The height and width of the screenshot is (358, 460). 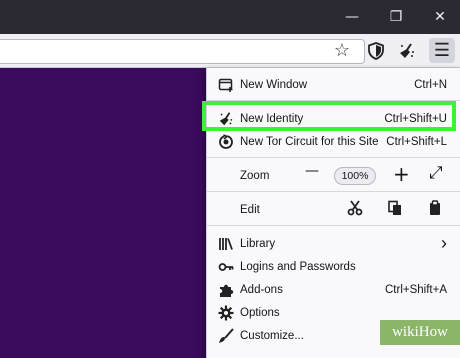 What do you see at coordinates (226, 142) in the screenshot?
I see `tor-circuit-icon` at bounding box center [226, 142].